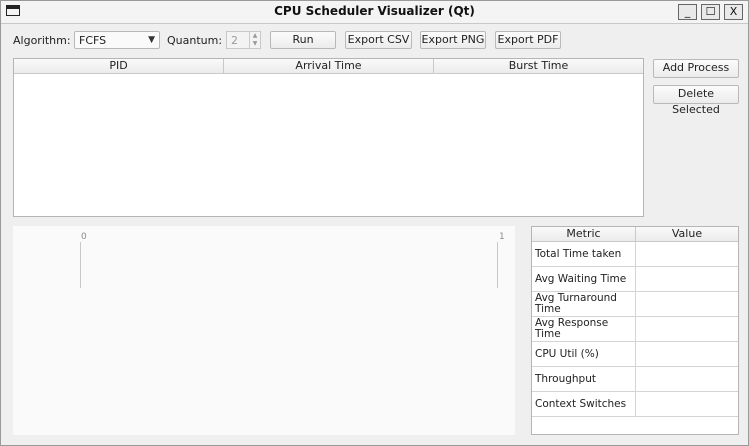 The height and width of the screenshot is (446, 749). Describe the element at coordinates (42, 40) in the screenshot. I see `algorithm-label: Algorithm:` at that location.